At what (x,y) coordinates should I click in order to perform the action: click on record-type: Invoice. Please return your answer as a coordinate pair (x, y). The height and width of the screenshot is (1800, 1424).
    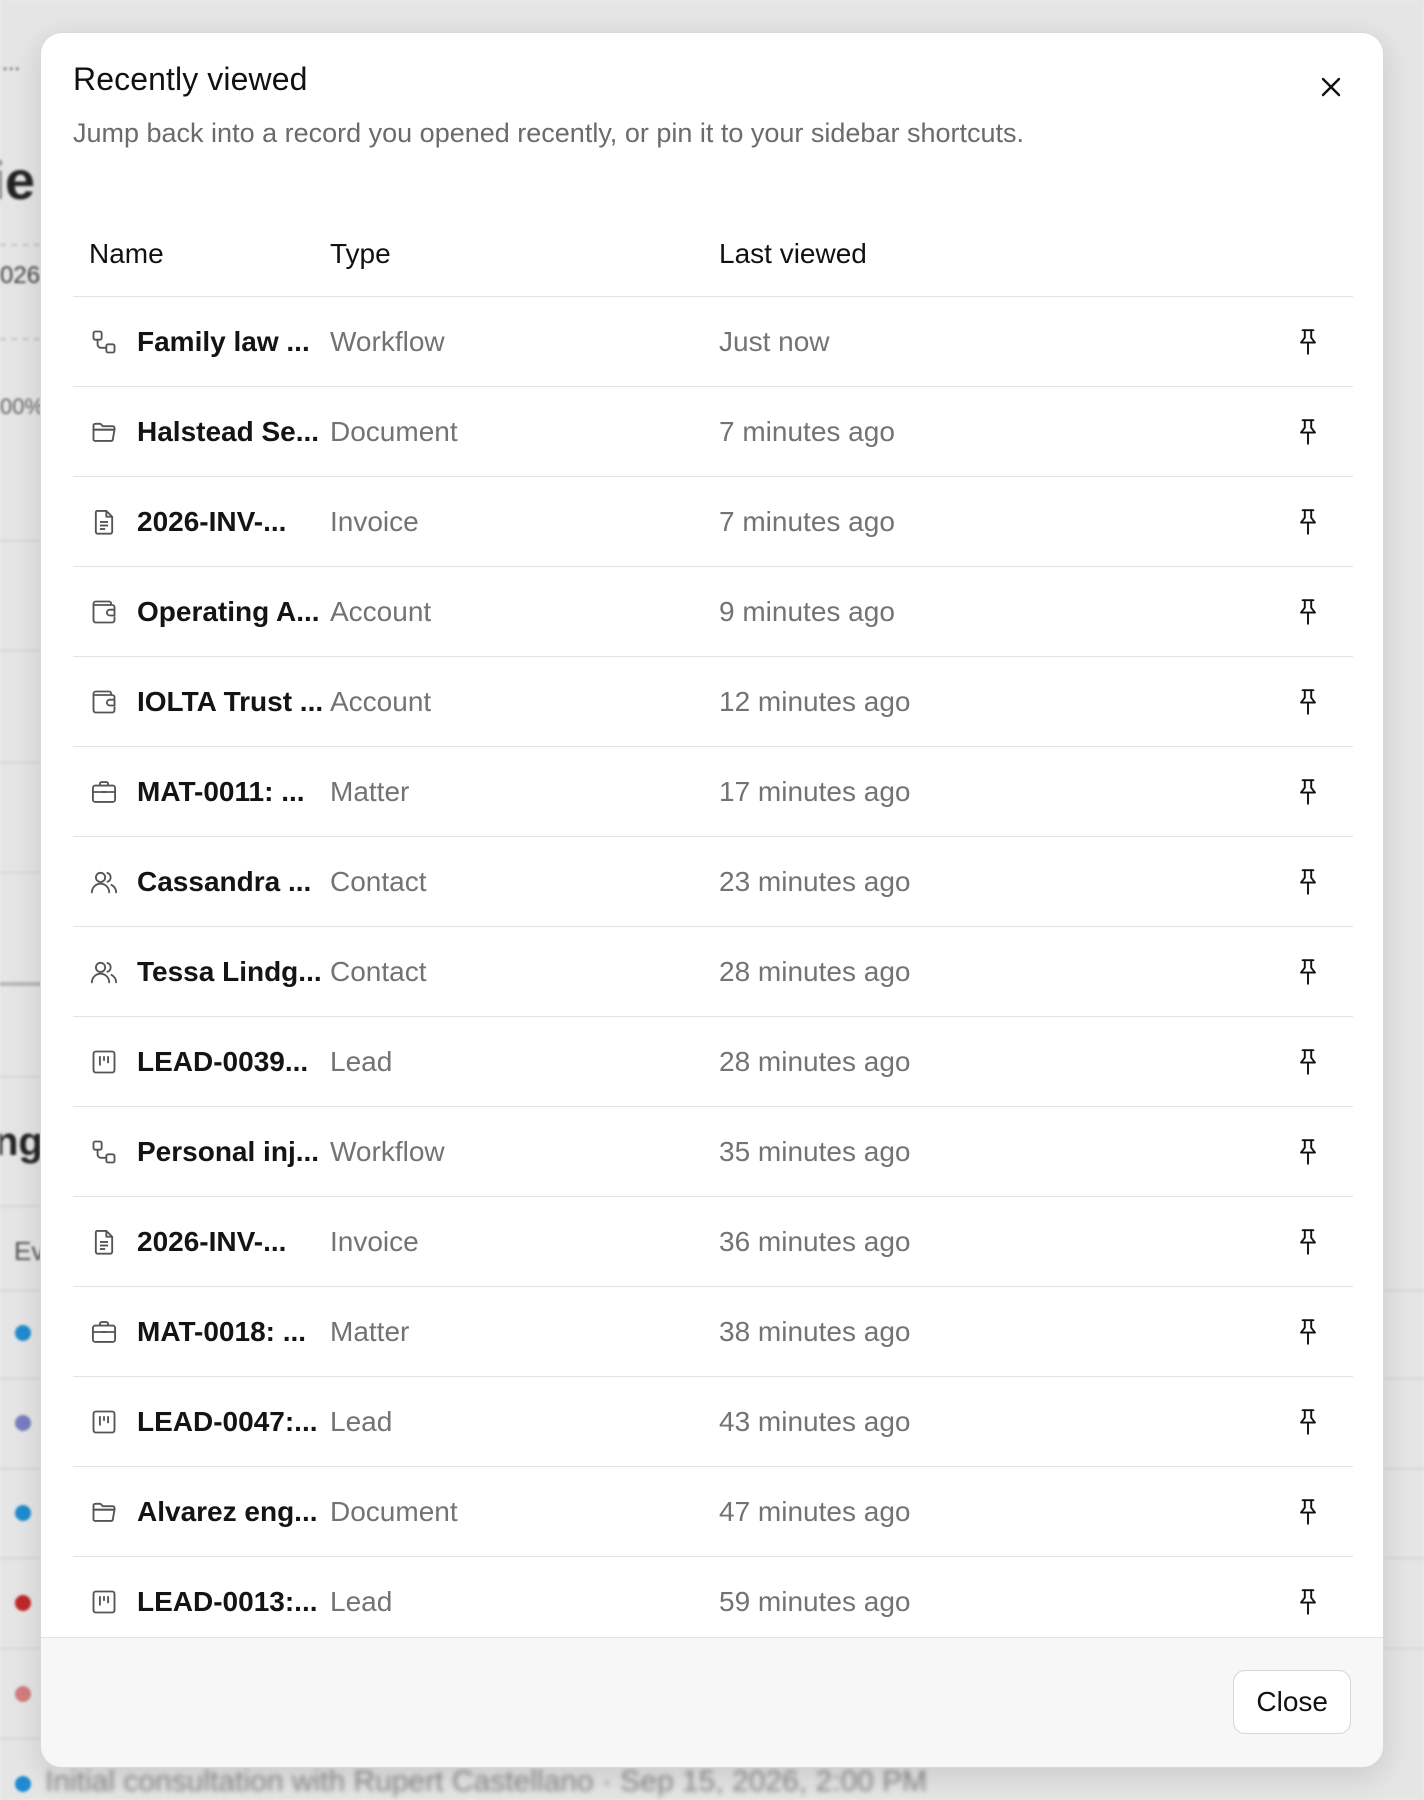
    Looking at the image, I should click on (374, 1241).